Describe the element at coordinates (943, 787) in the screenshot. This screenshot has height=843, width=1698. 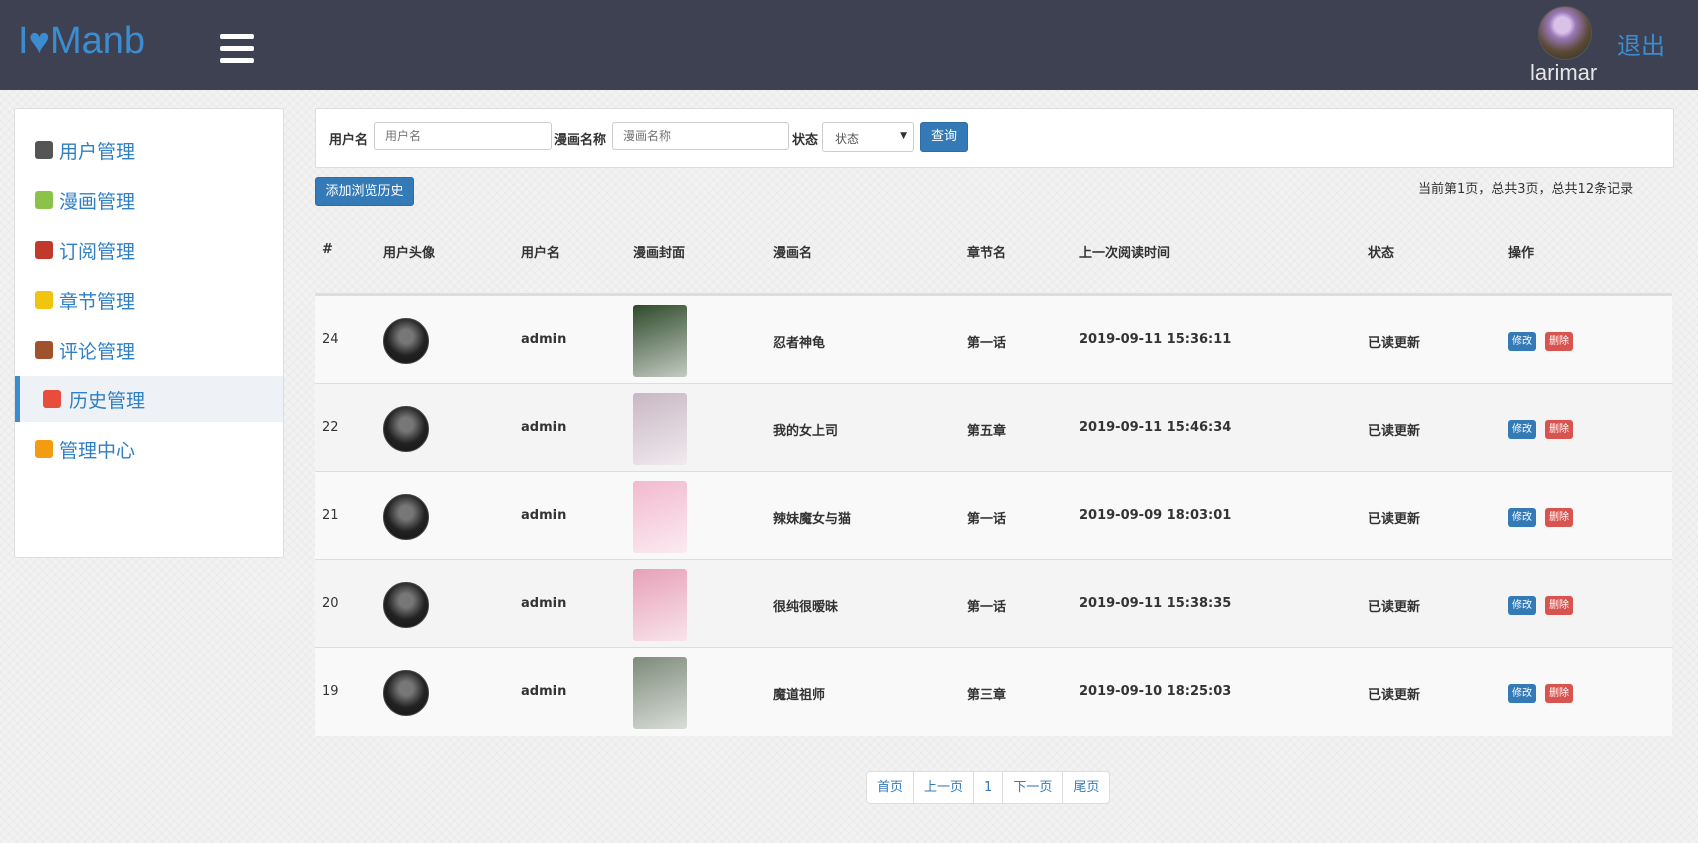
I see `page-prev: 上一页` at that location.